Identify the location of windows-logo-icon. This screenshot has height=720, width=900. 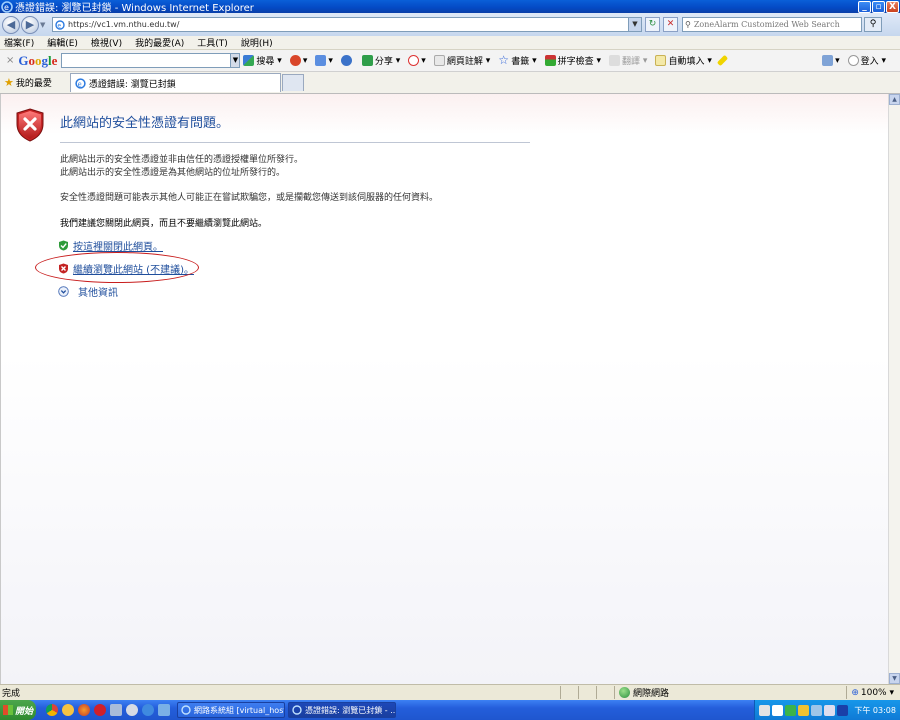
(8, 710).